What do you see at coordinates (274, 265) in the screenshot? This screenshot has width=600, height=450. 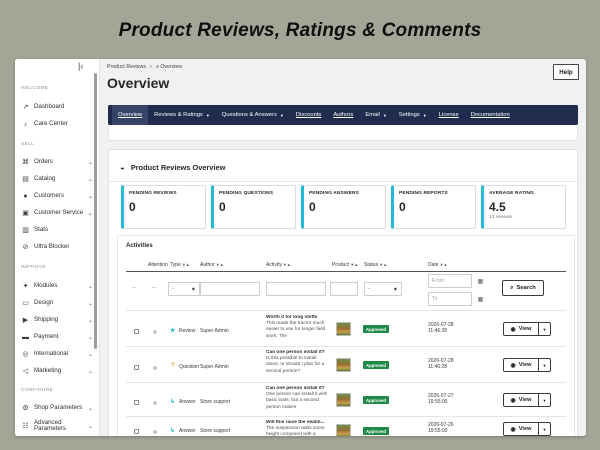 I see `column-label: Activity` at bounding box center [274, 265].